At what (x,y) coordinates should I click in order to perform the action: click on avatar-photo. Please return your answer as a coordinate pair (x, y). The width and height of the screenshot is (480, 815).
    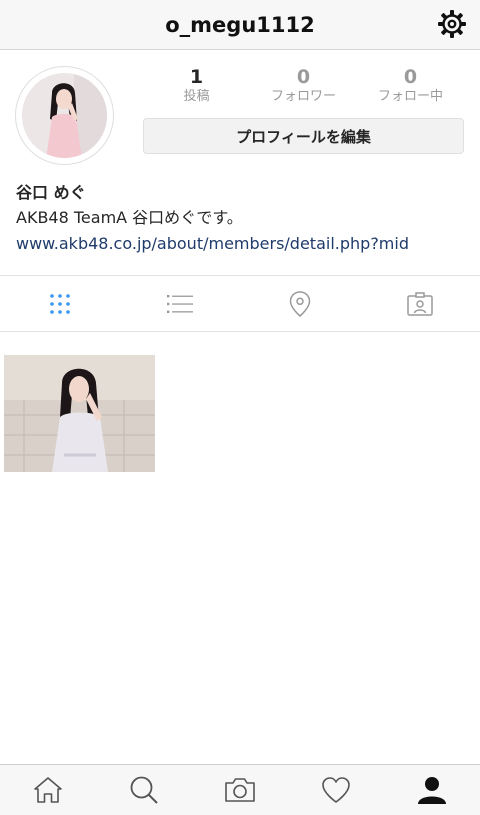
    Looking at the image, I should click on (64, 115).